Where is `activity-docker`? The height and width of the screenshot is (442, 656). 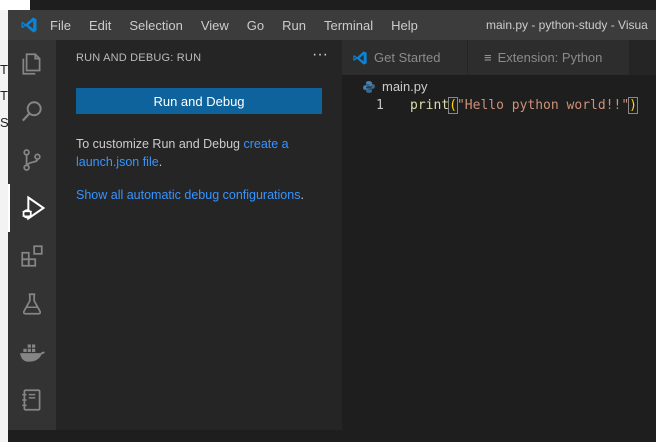
activity-docker is located at coordinates (32, 352).